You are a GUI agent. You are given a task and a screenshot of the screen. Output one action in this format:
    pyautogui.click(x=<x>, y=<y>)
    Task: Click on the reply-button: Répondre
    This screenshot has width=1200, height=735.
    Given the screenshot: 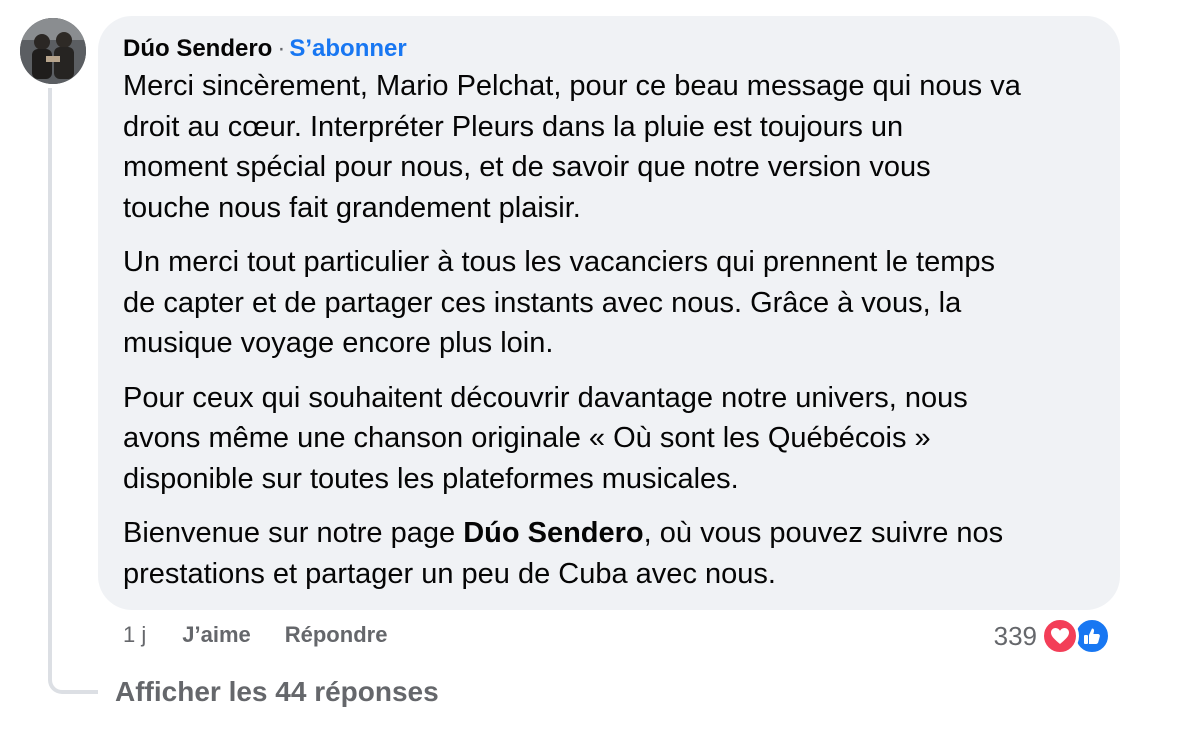 What is the action you would take?
    pyautogui.click(x=336, y=635)
    